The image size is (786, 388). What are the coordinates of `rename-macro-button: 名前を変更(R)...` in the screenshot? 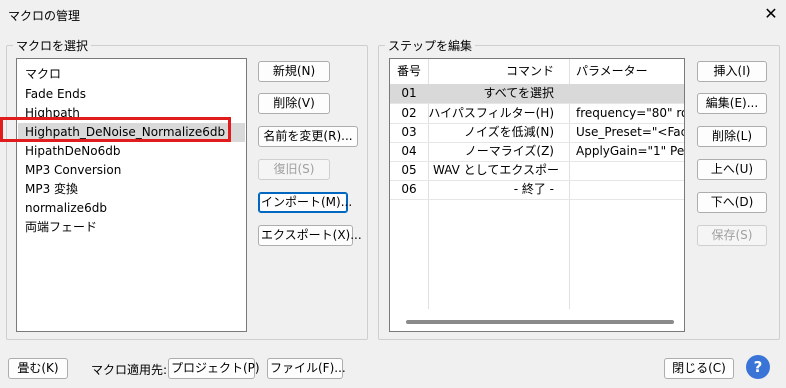 It's located at (308, 136).